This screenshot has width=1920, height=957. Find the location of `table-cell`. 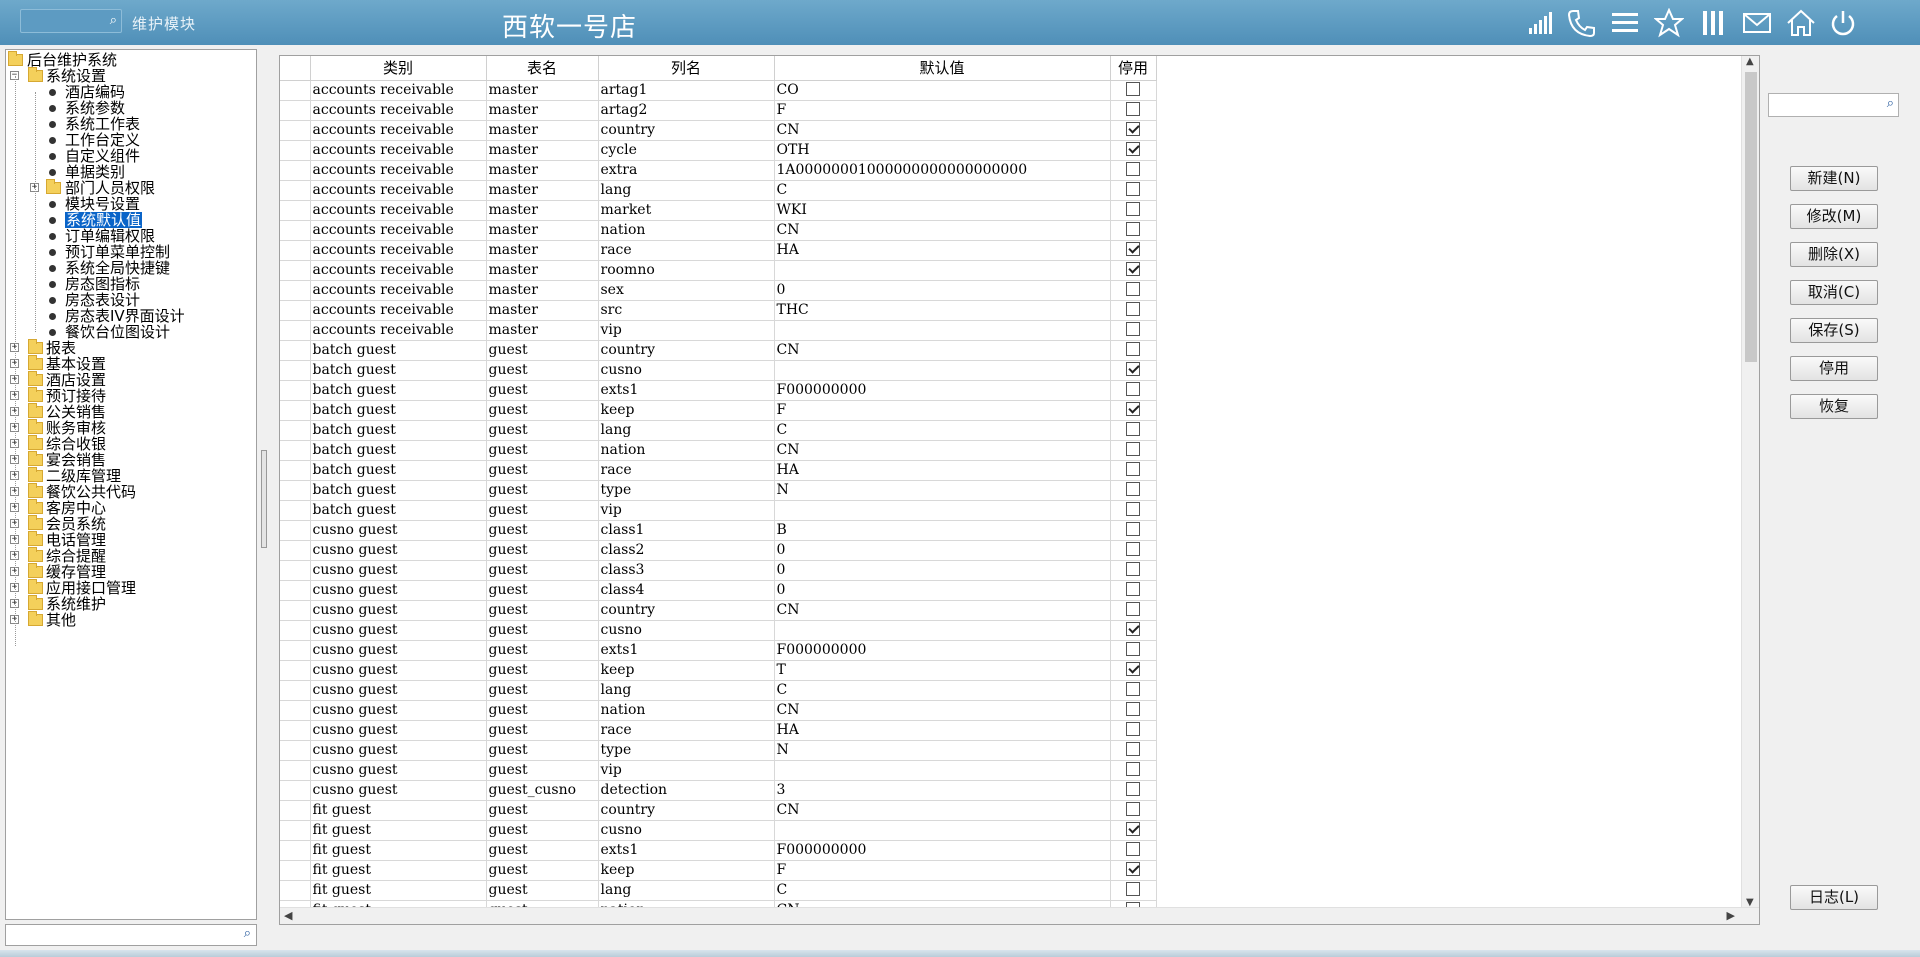

table-cell is located at coordinates (942, 630).